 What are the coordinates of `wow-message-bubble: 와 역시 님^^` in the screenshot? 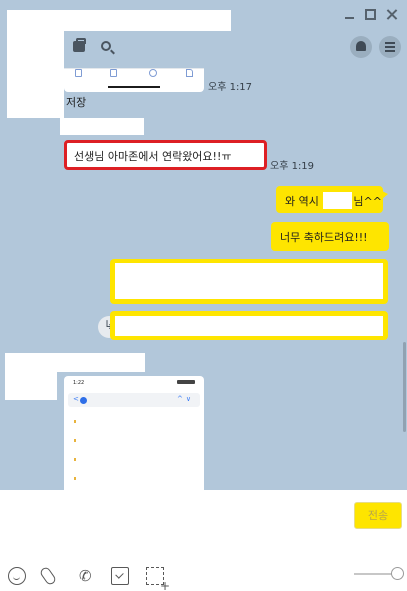 It's located at (332, 199).